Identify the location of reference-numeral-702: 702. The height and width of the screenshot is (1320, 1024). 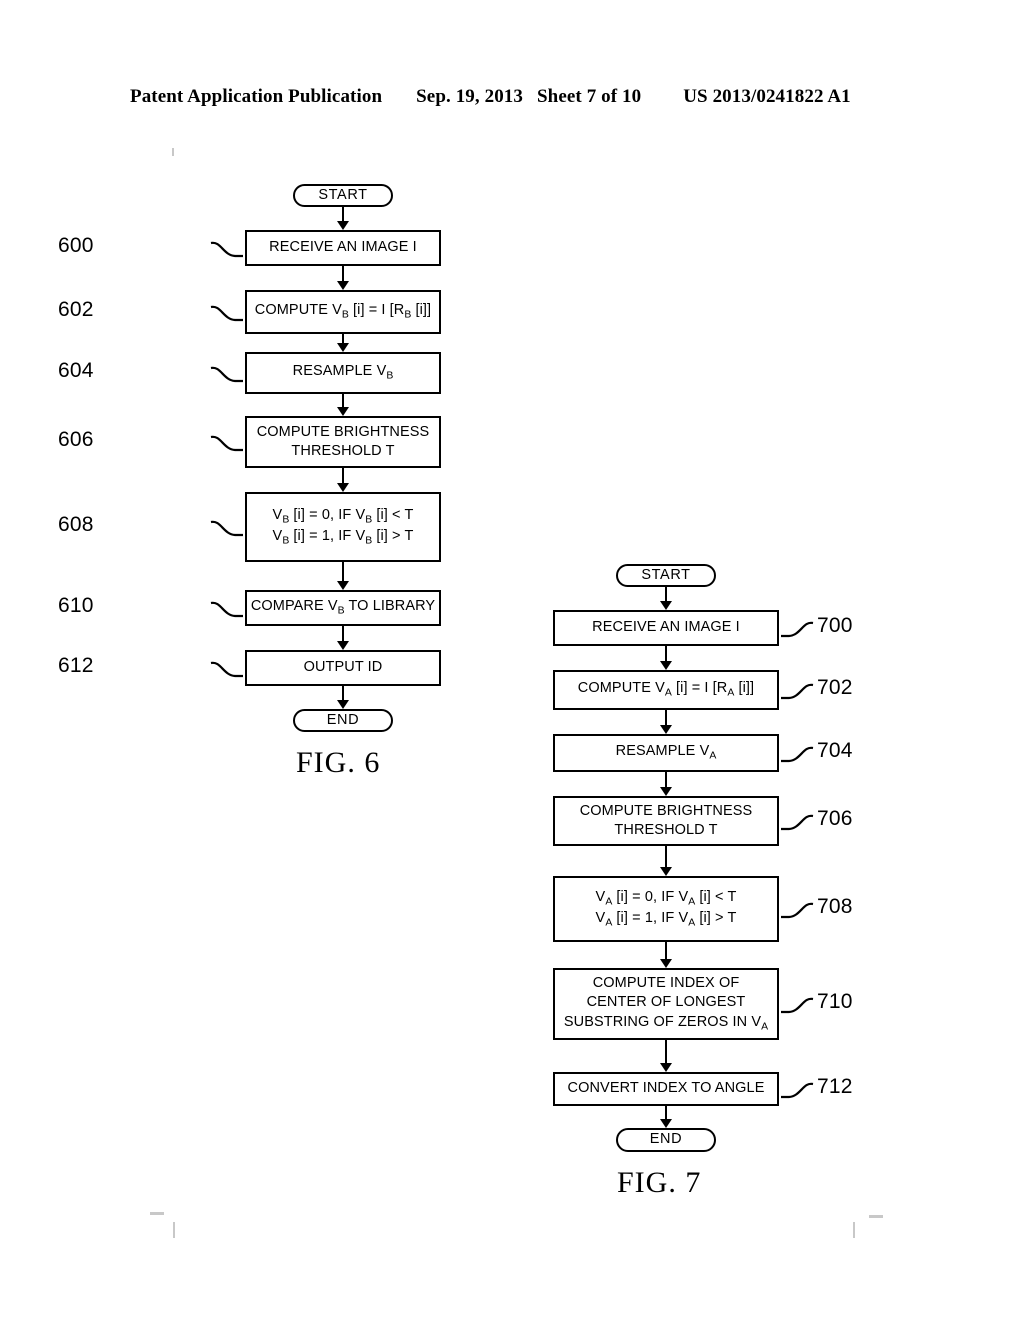
(835, 687).